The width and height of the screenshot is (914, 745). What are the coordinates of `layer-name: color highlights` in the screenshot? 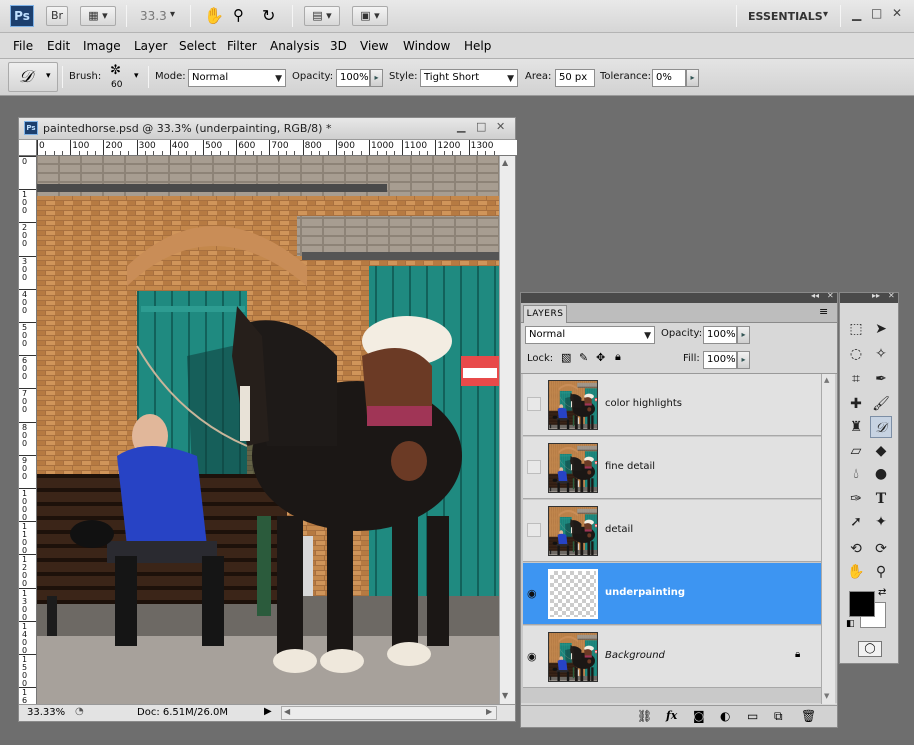 It's located at (643, 403).